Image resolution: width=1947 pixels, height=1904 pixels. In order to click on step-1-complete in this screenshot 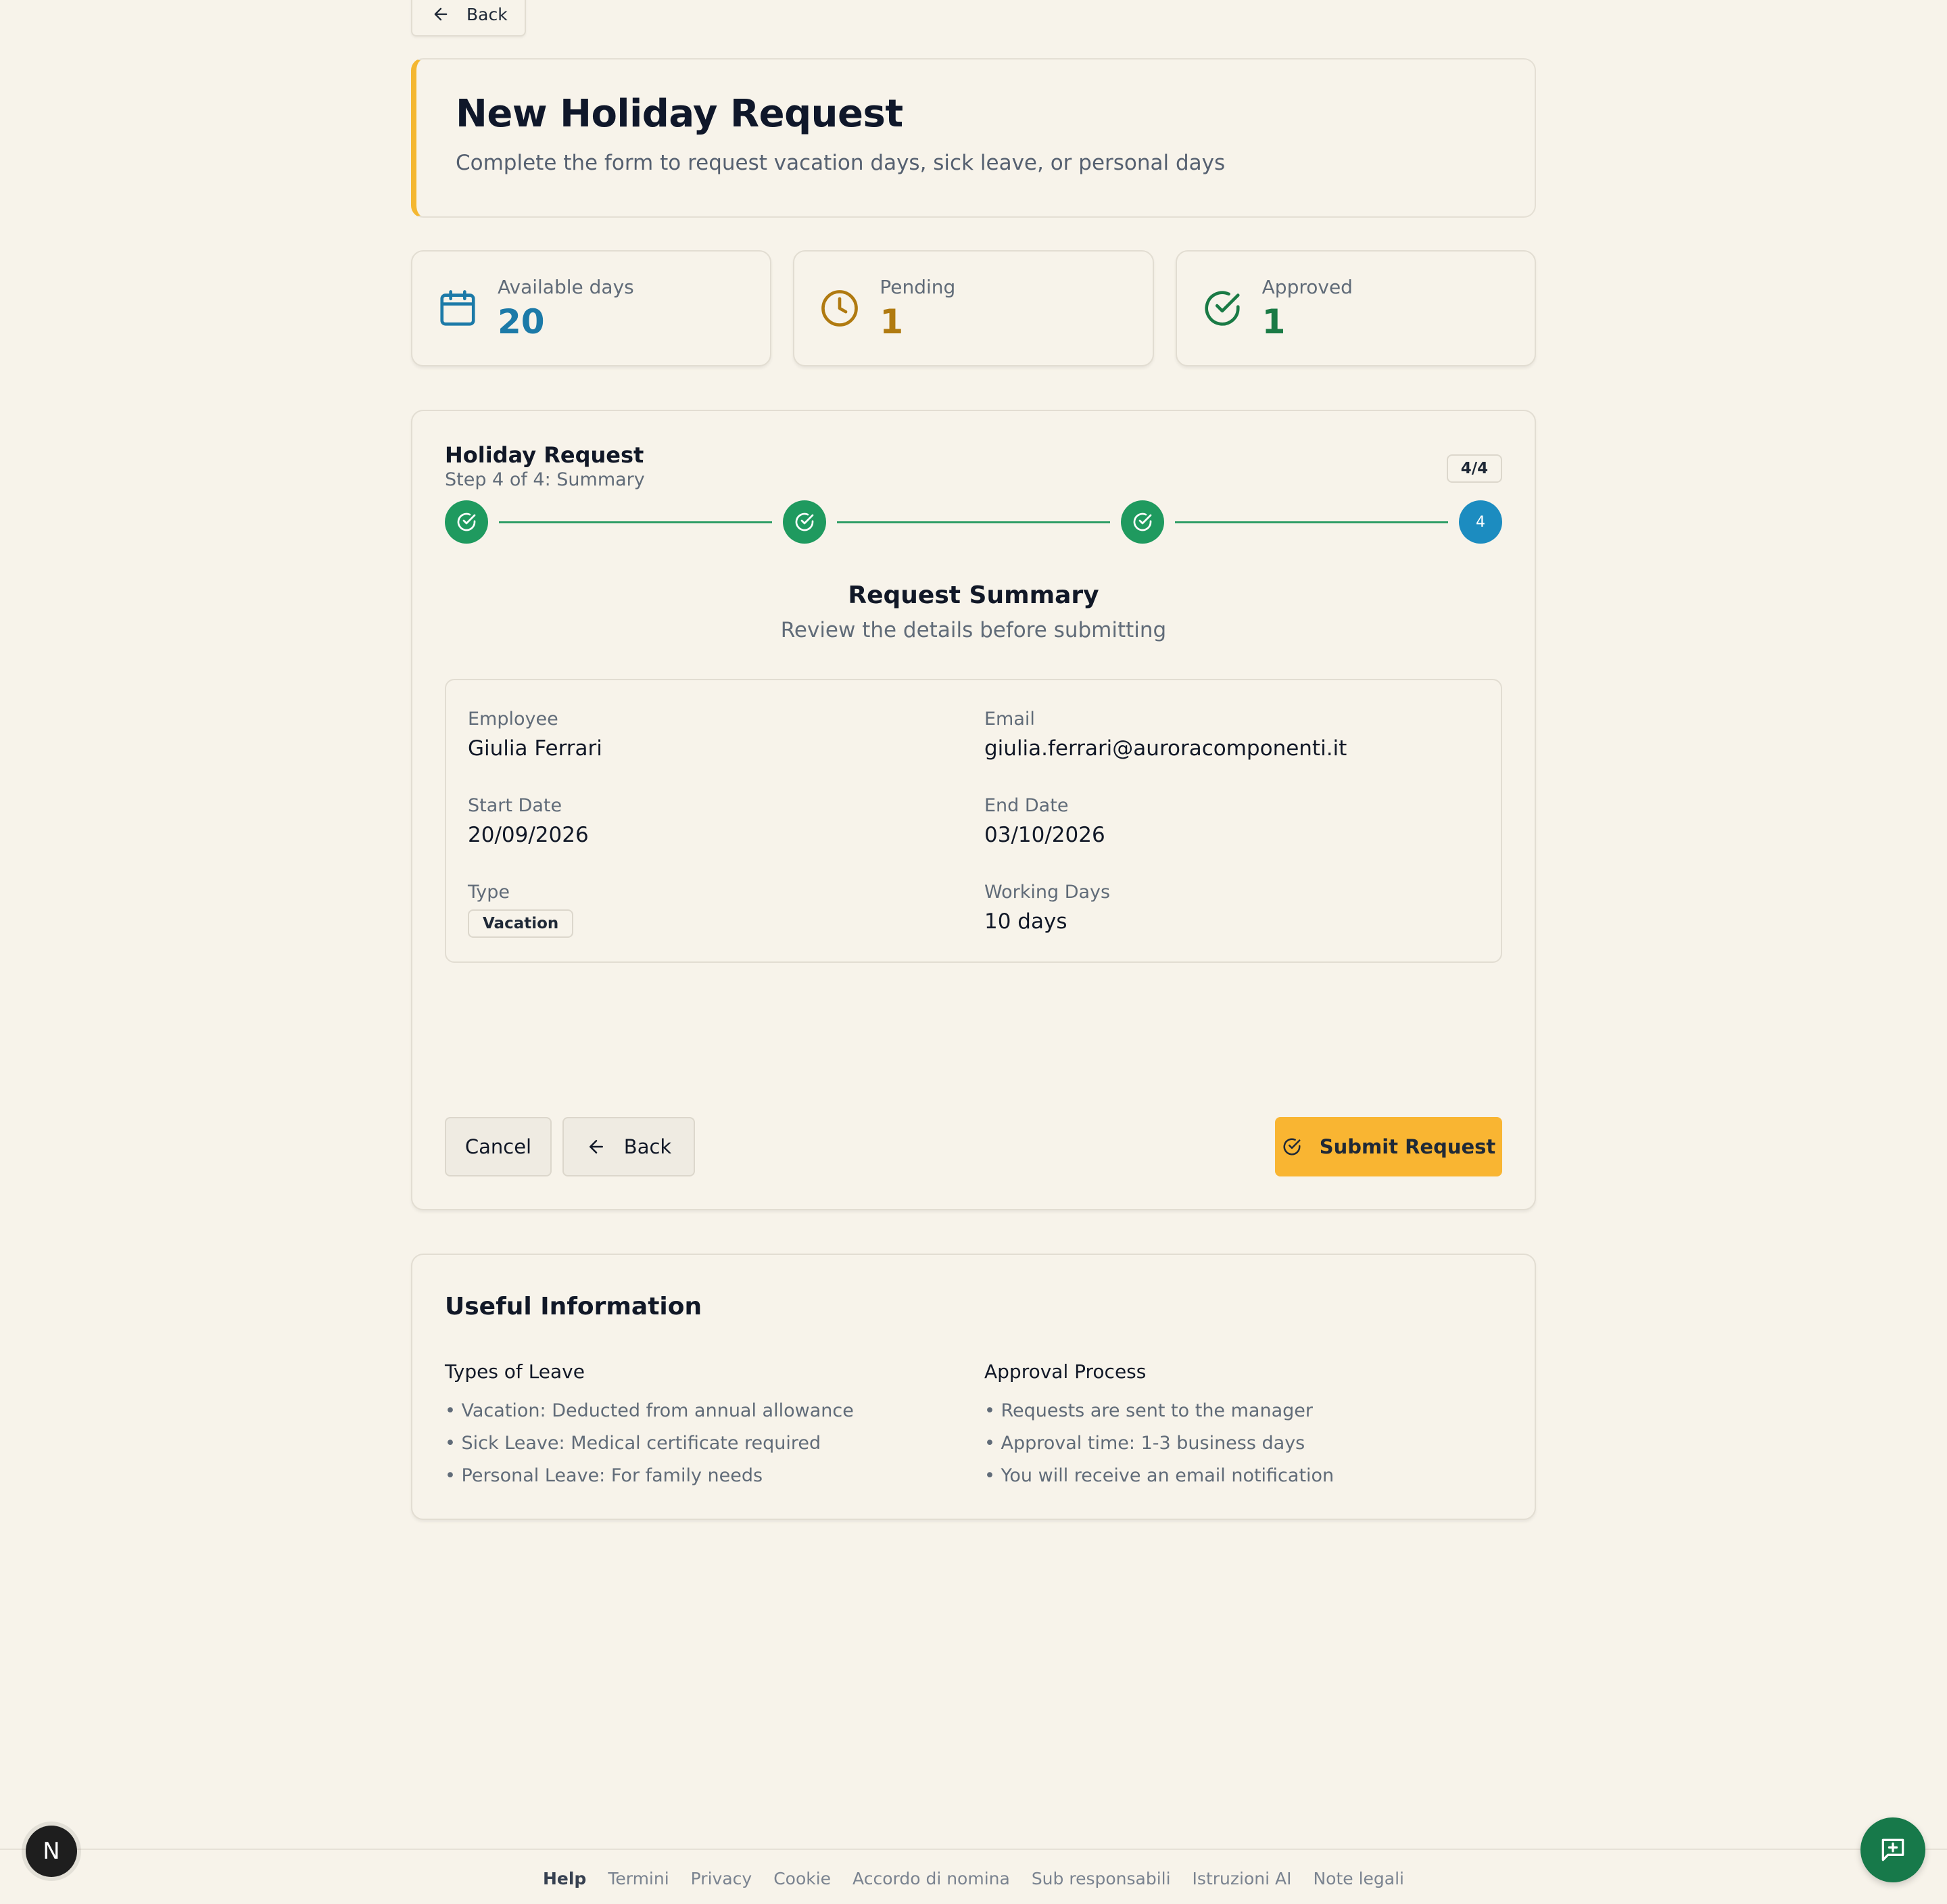, I will do `click(466, 522)`.